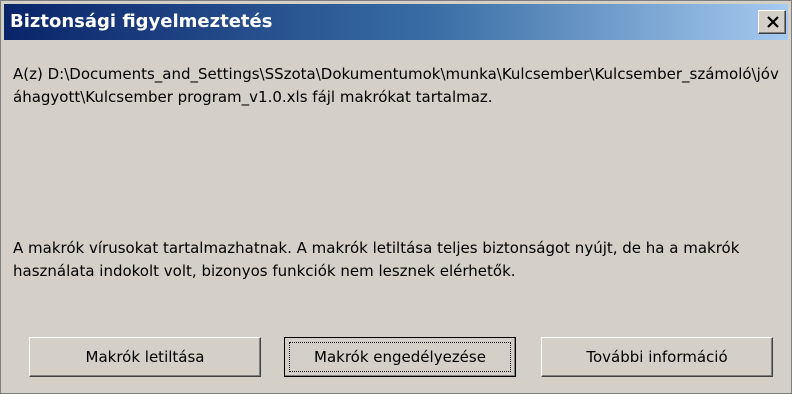 The image size is (792, 394). I want to click on close-icon, so click(773, 22).